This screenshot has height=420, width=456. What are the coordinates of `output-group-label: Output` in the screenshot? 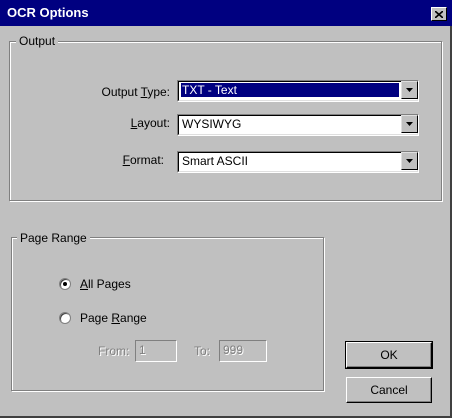 It's located at (37, 41).